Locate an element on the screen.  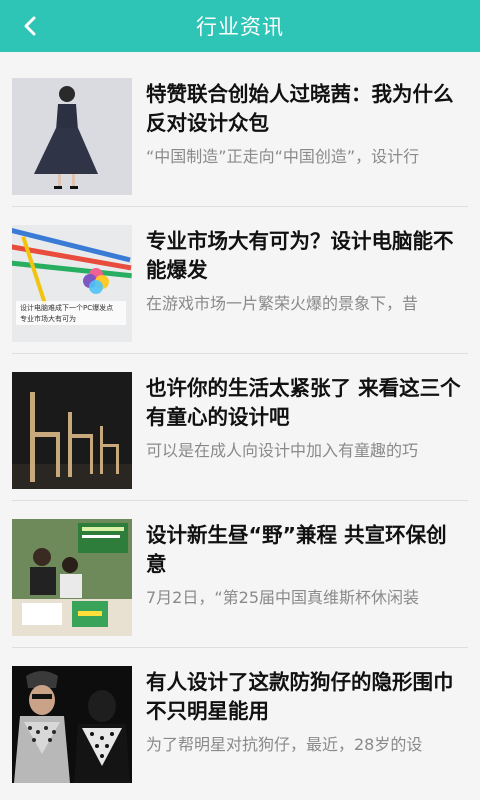
thumb-caption: 设计电脑难成下一个PC爆发点 is located at coordinates (66, 307).